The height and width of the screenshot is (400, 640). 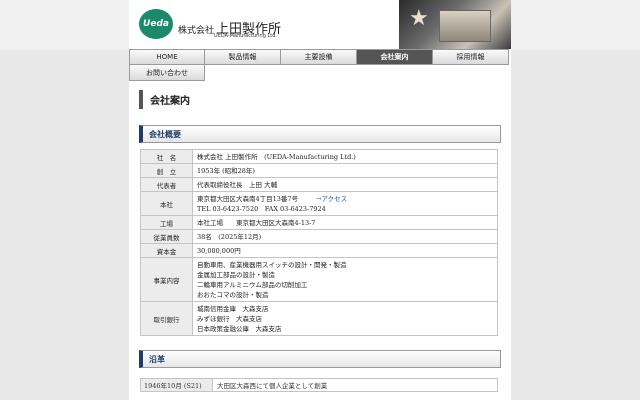 I want to click on logo-text: Ueda, so click(x=156, y=24).